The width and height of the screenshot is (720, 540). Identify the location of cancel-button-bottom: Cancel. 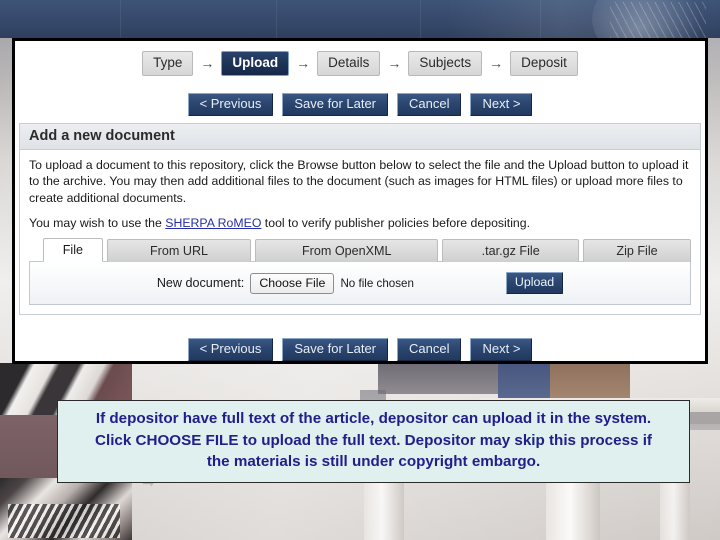
(429, 349).